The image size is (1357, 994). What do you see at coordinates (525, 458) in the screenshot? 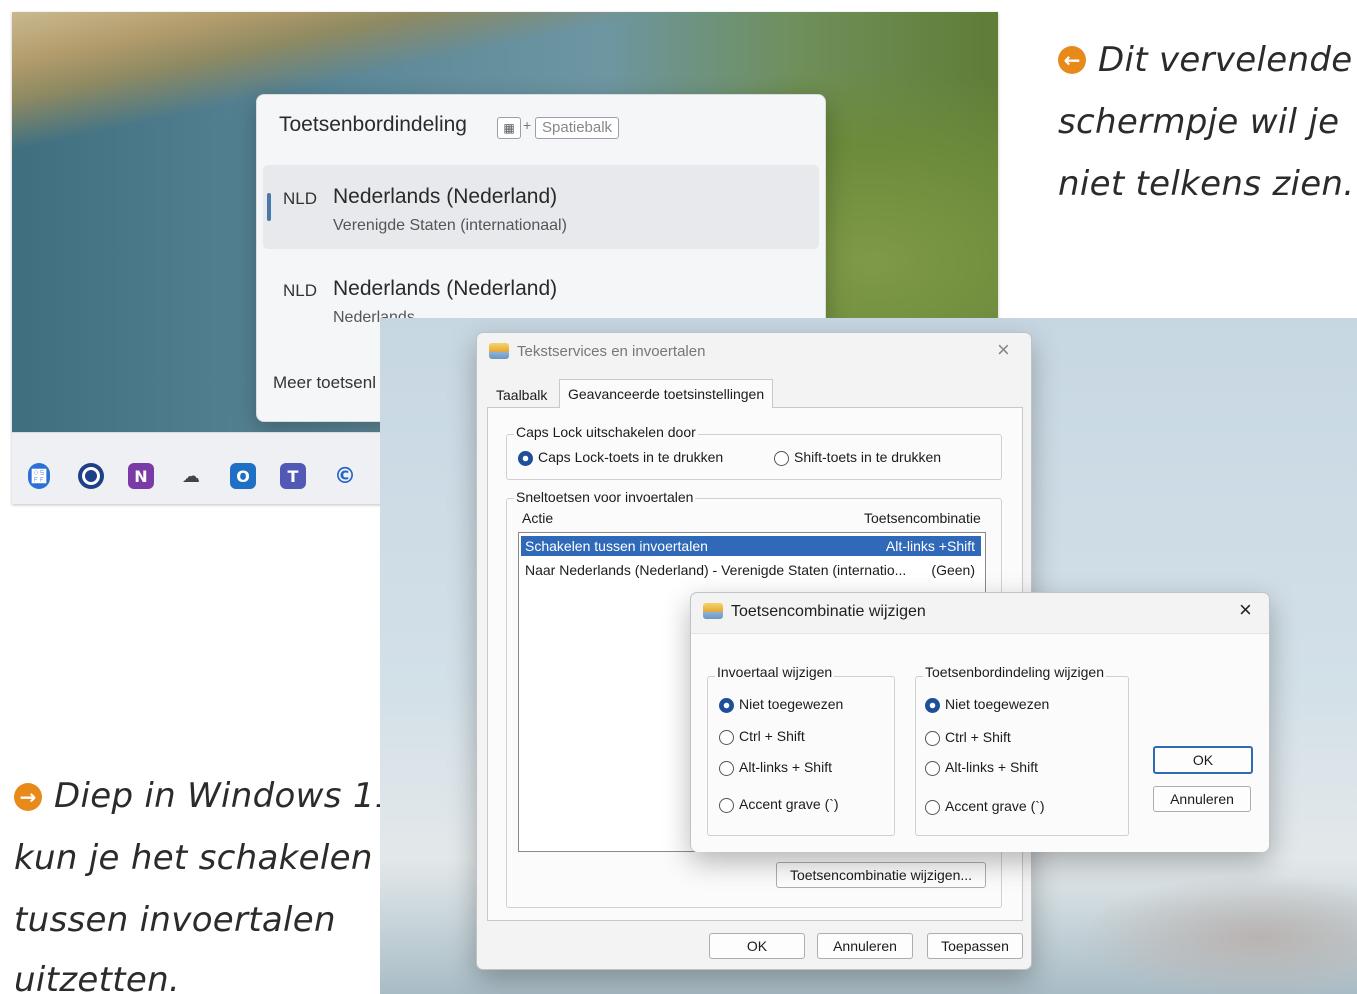
I see `caps-radio-capslock` at bounding box center [525, 458].